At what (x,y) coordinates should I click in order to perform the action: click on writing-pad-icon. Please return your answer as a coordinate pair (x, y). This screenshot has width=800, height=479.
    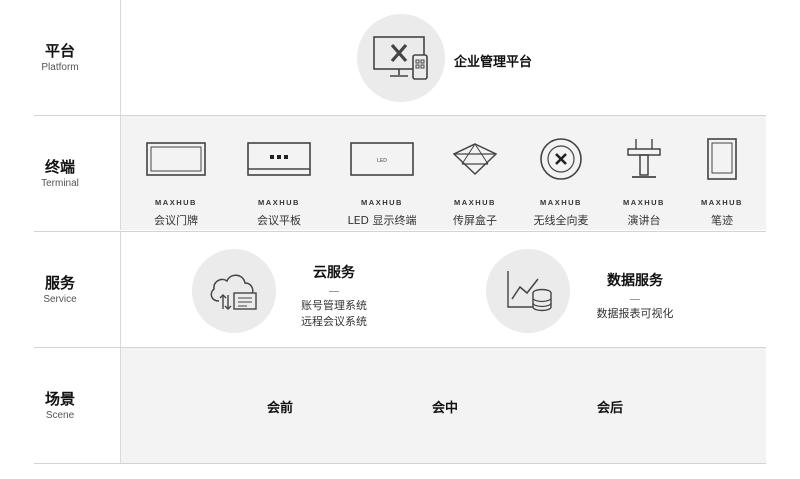
    Looking at the image, I should click on (722, 159).